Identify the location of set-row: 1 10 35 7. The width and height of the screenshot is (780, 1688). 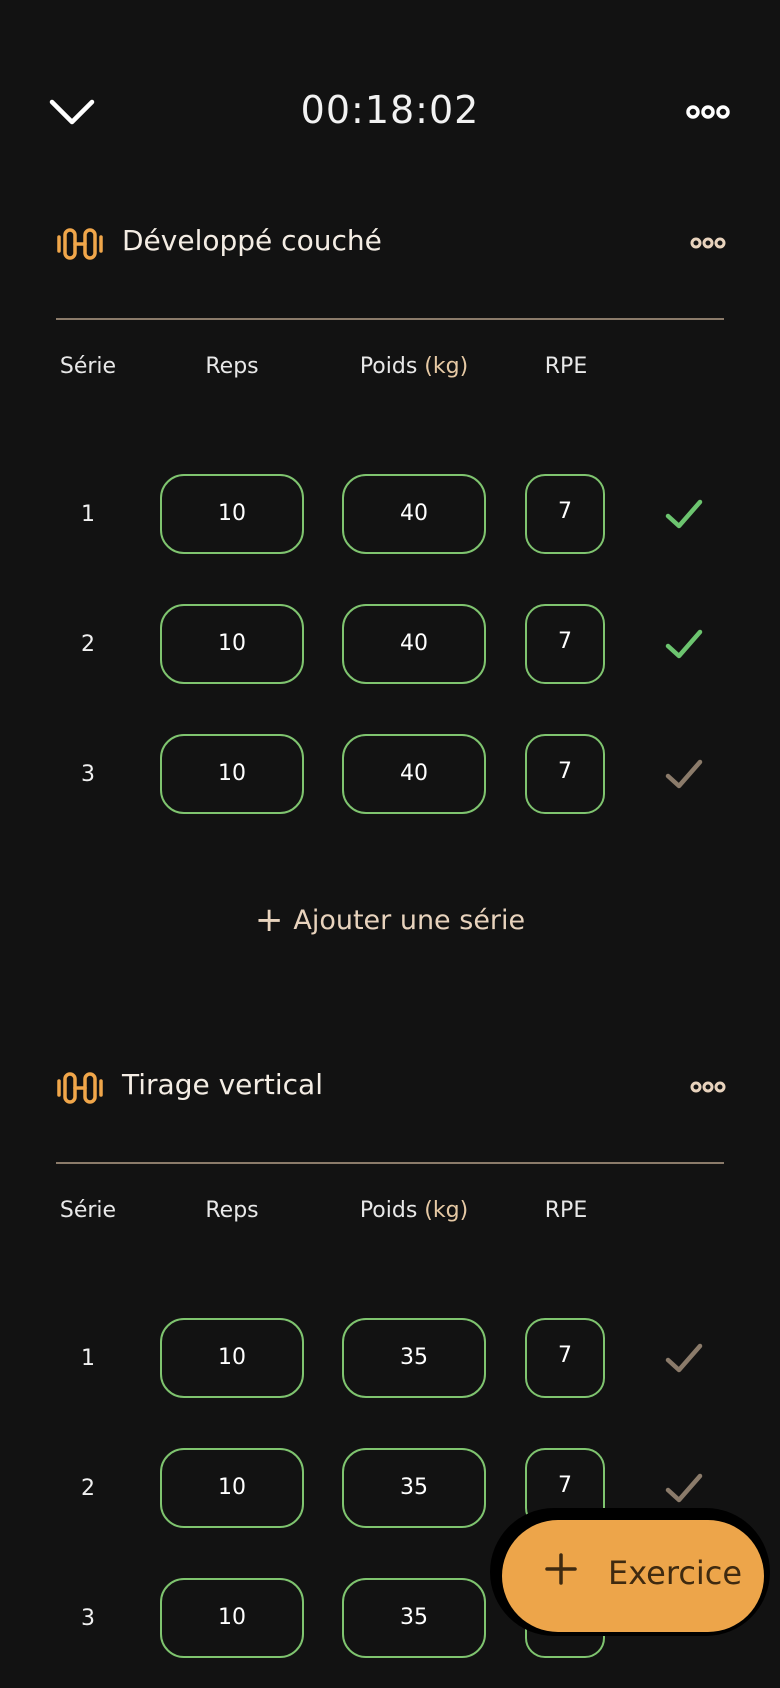
(390, 1358).